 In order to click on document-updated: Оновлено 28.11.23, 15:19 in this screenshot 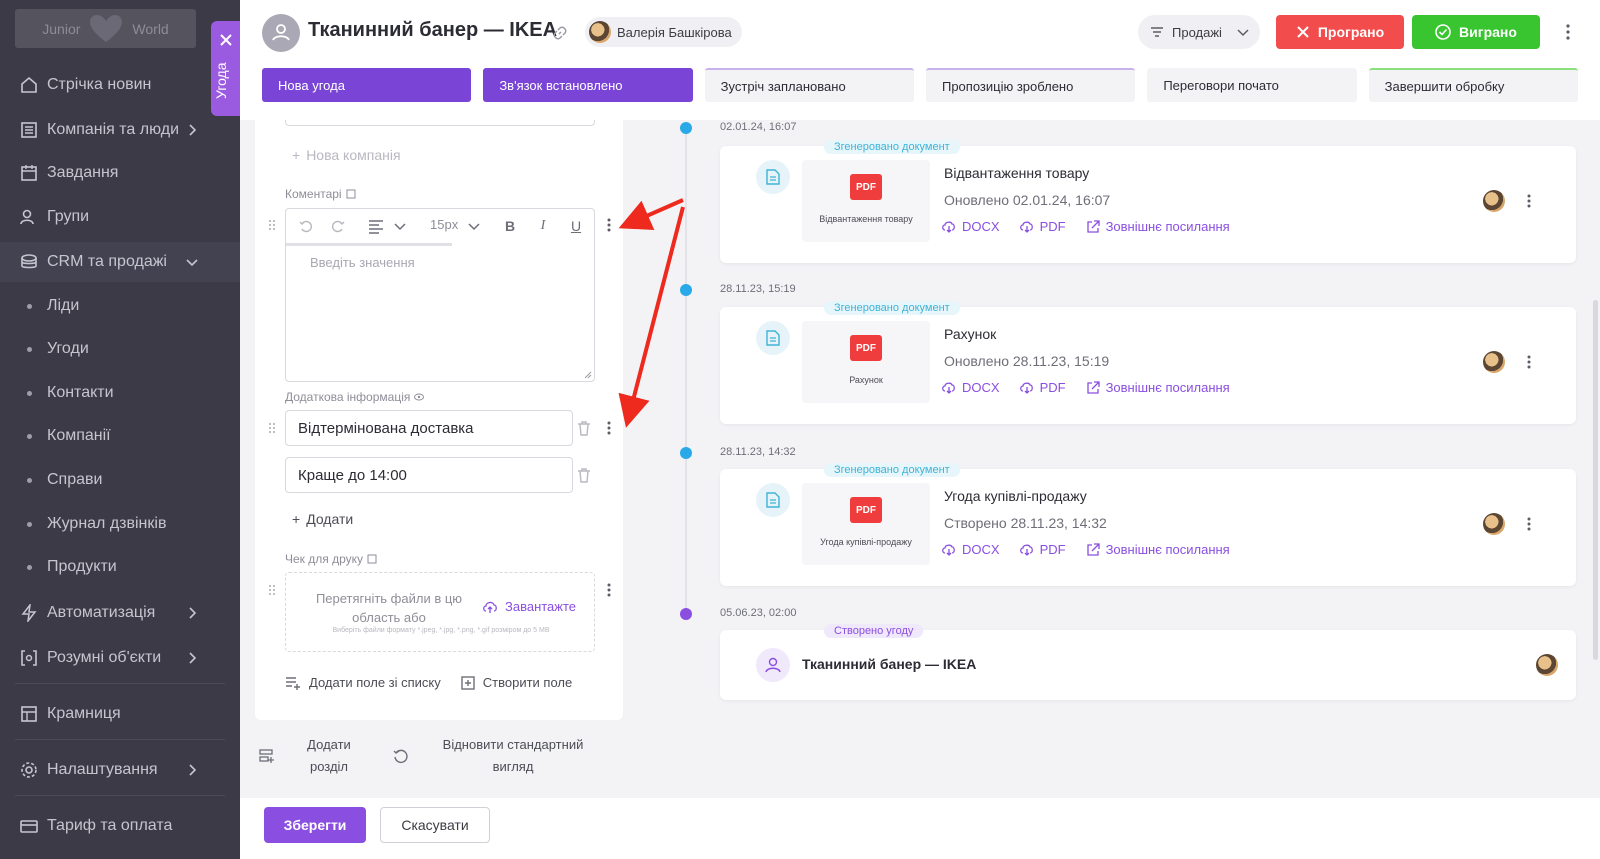, I will do `click(1027, 361)`.